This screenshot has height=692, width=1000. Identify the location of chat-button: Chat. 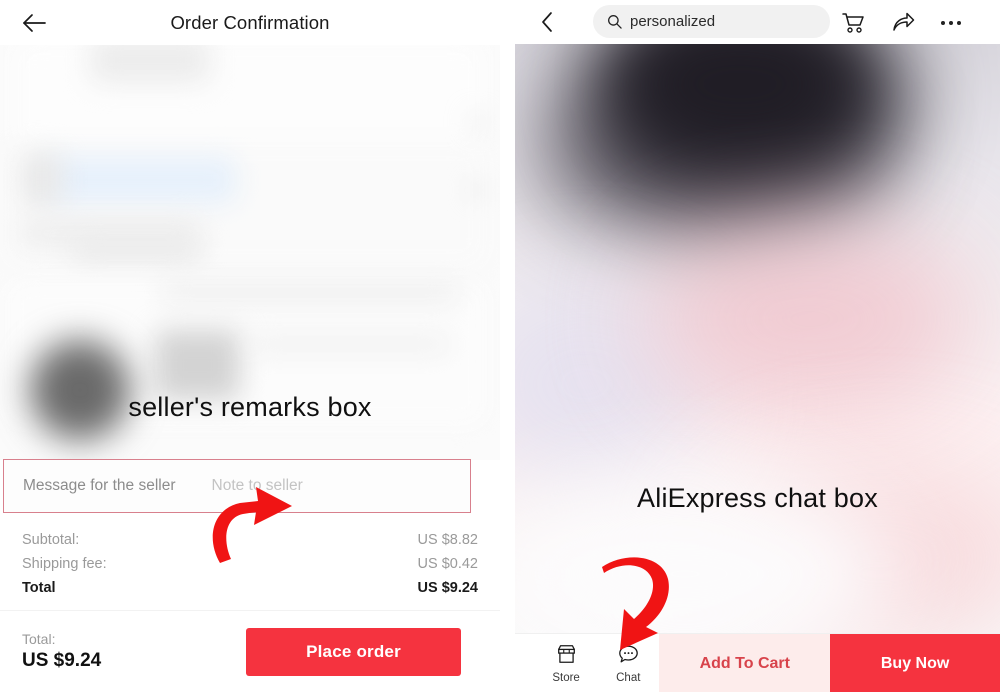
(628, 663).